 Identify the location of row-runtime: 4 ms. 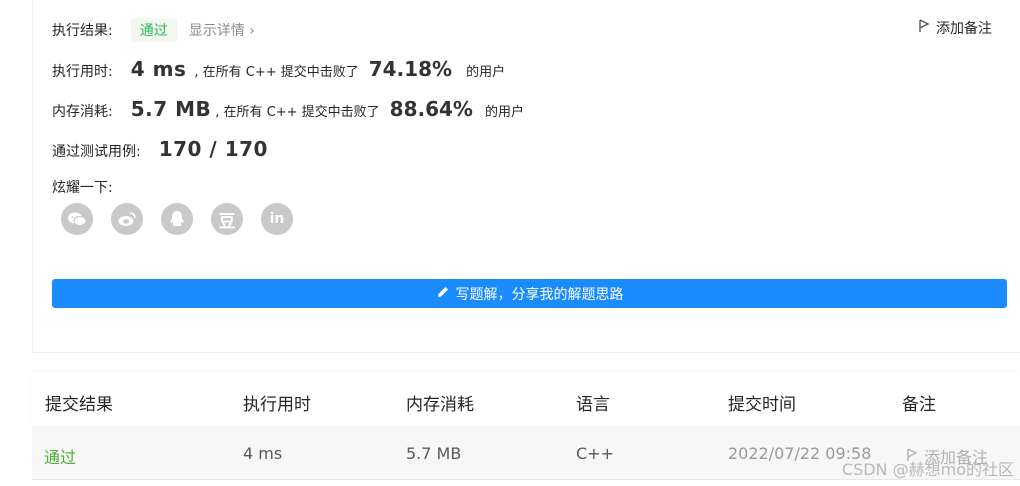
(263, 453).